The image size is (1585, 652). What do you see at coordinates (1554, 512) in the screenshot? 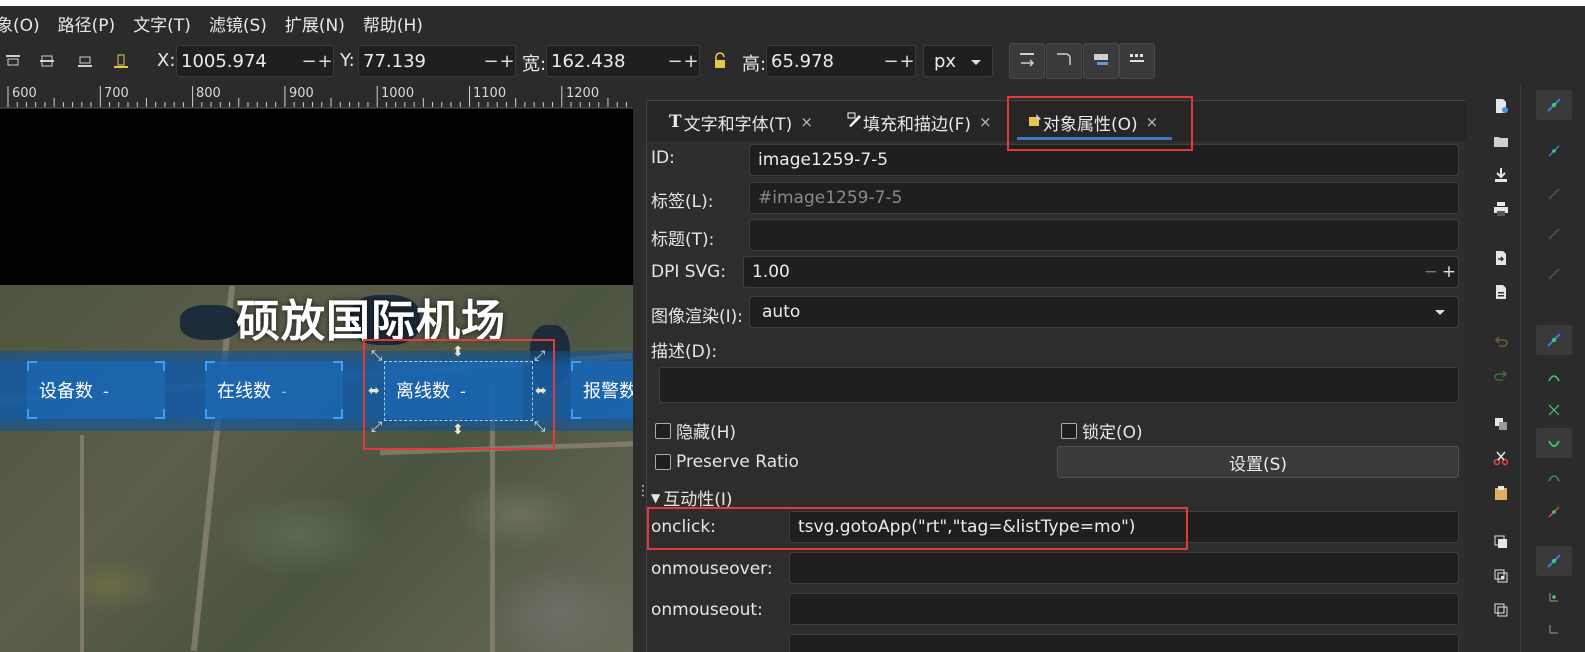
I see `snap-midpoint-icon` at bounding box center [1554, 512].